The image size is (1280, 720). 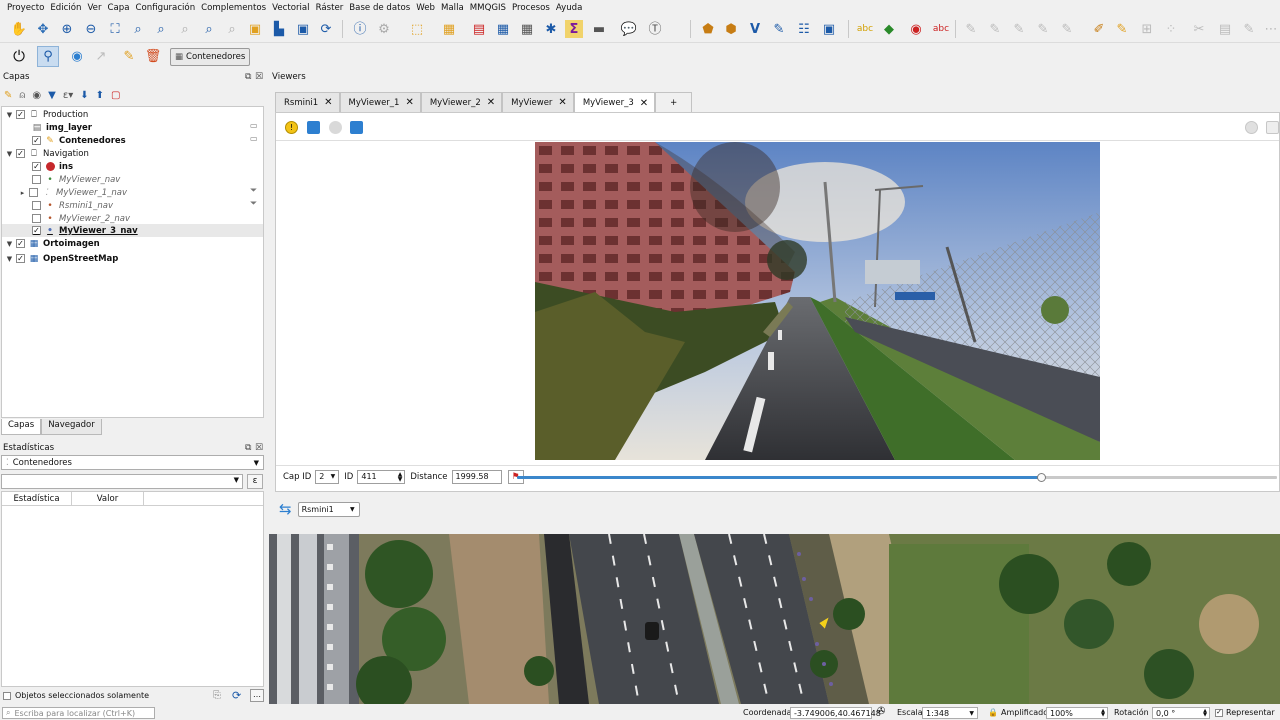 I want to click on layer-openstreetmap: ▼ ✓ ▦ OpenStreetMap, so click(x=62, y=258).